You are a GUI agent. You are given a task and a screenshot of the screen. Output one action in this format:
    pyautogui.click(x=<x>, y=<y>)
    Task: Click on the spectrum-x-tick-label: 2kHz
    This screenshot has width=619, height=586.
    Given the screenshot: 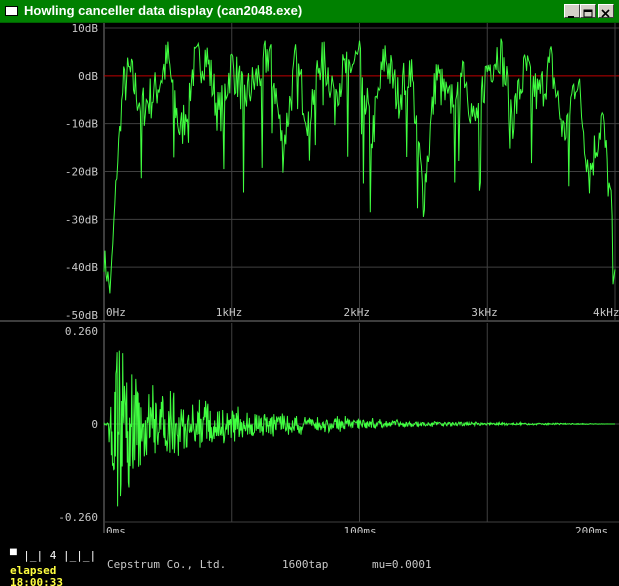 What is the action you would take?
    pyautogui.click(x=357, y=312)
    